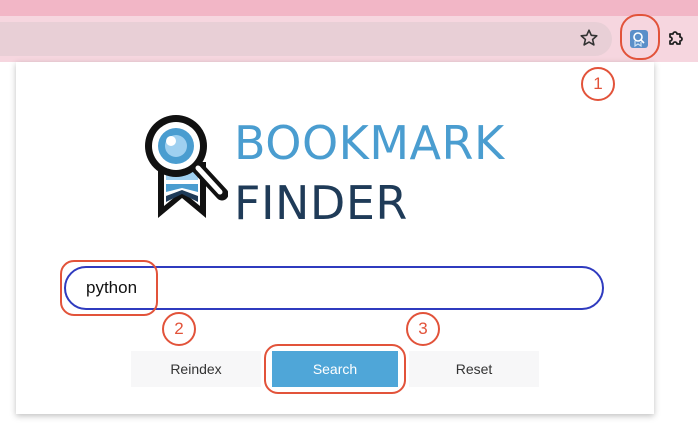  I want to click on bookmark-magnifier-logo-icon, so click(186, 166).